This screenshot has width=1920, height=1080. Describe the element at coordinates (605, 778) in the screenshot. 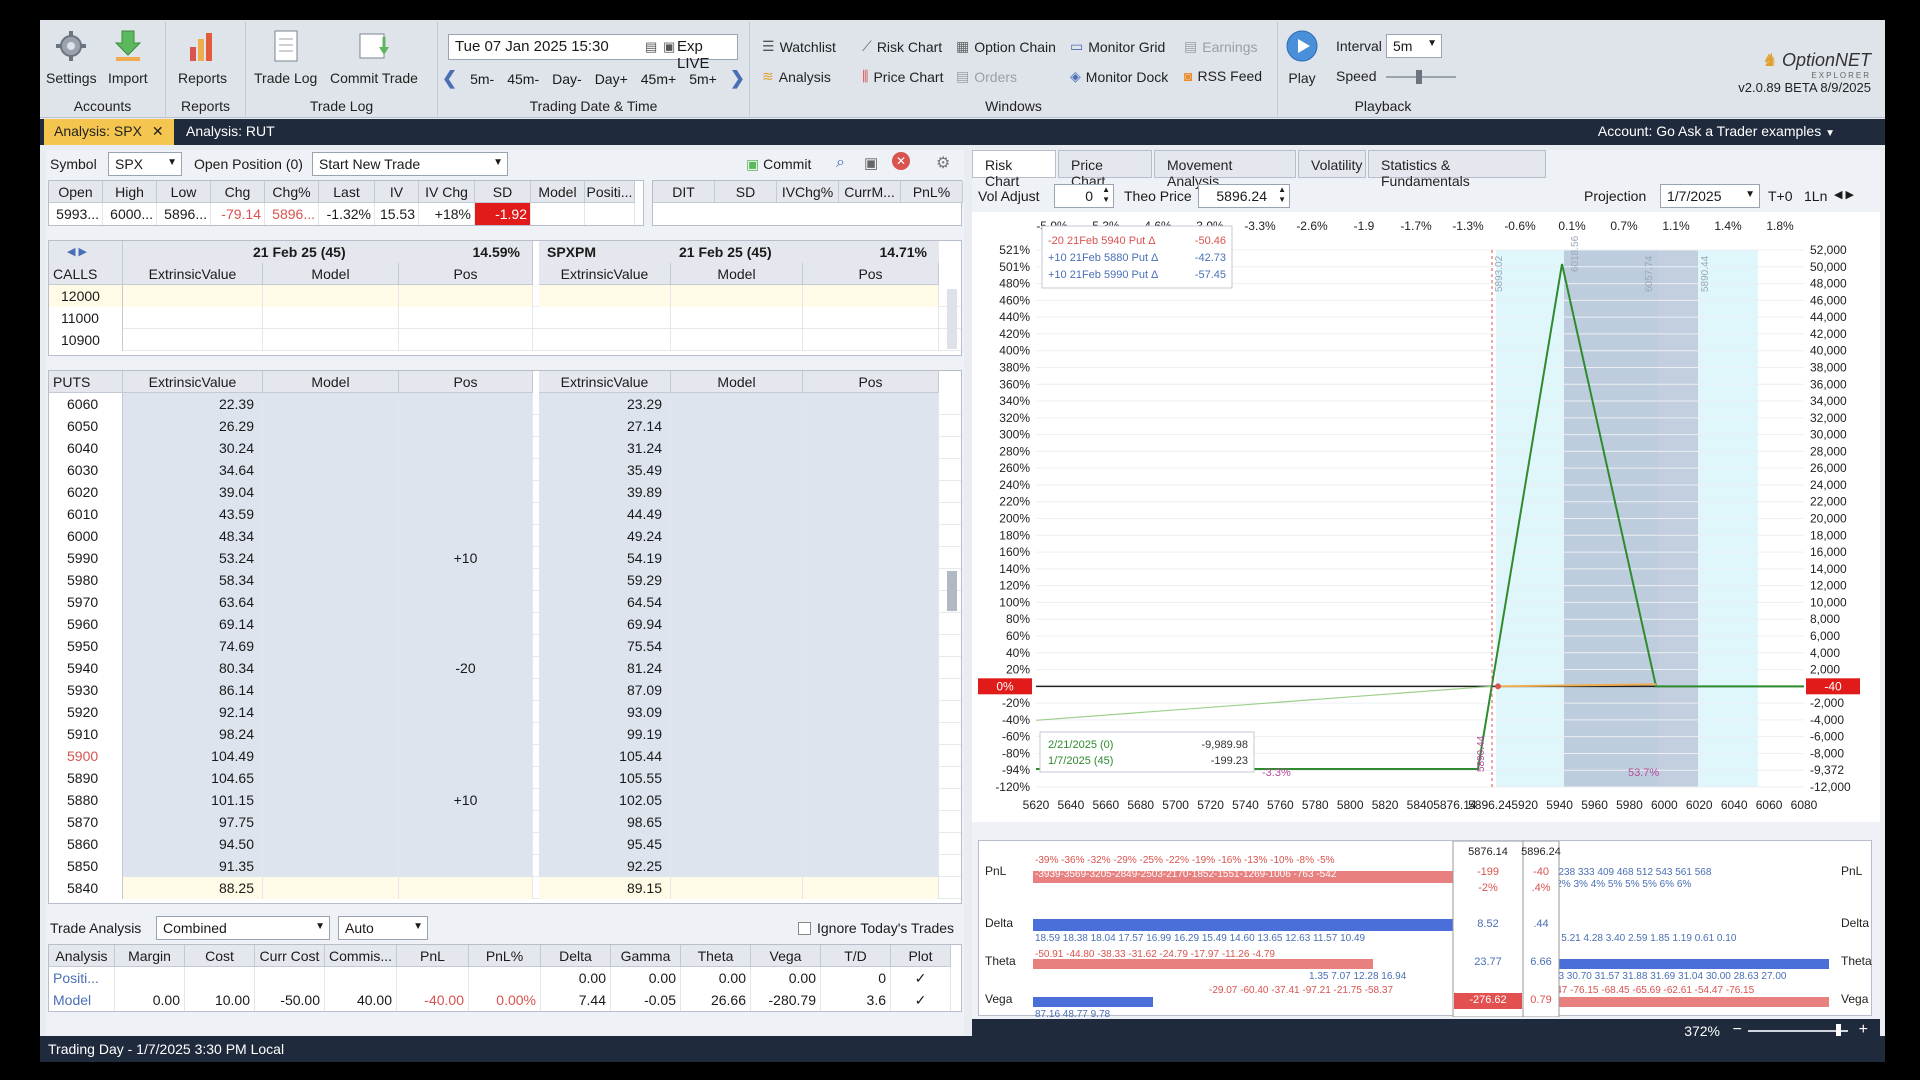

I see `extrinsic-value: 105.55` at that location.